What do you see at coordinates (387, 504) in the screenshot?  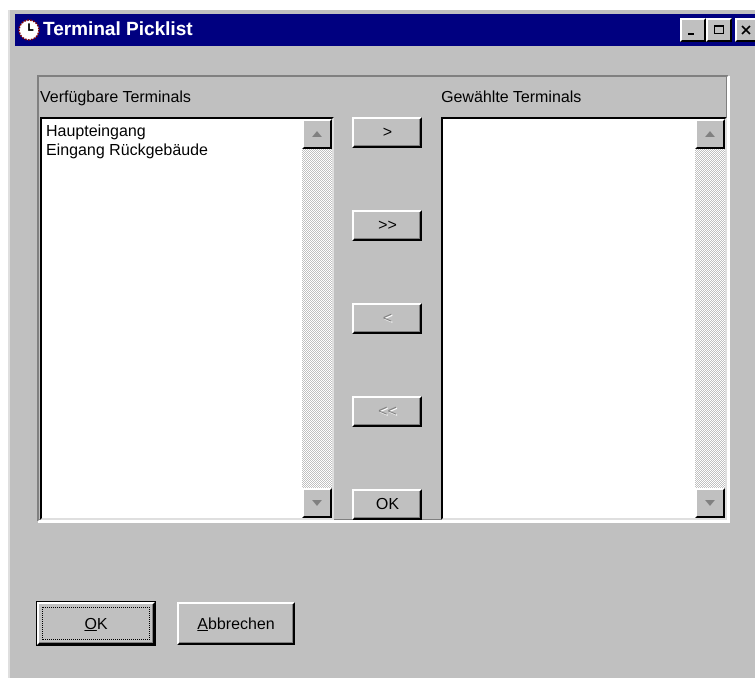 I see `transfer-button: OK` at bounding box center [387, 504].